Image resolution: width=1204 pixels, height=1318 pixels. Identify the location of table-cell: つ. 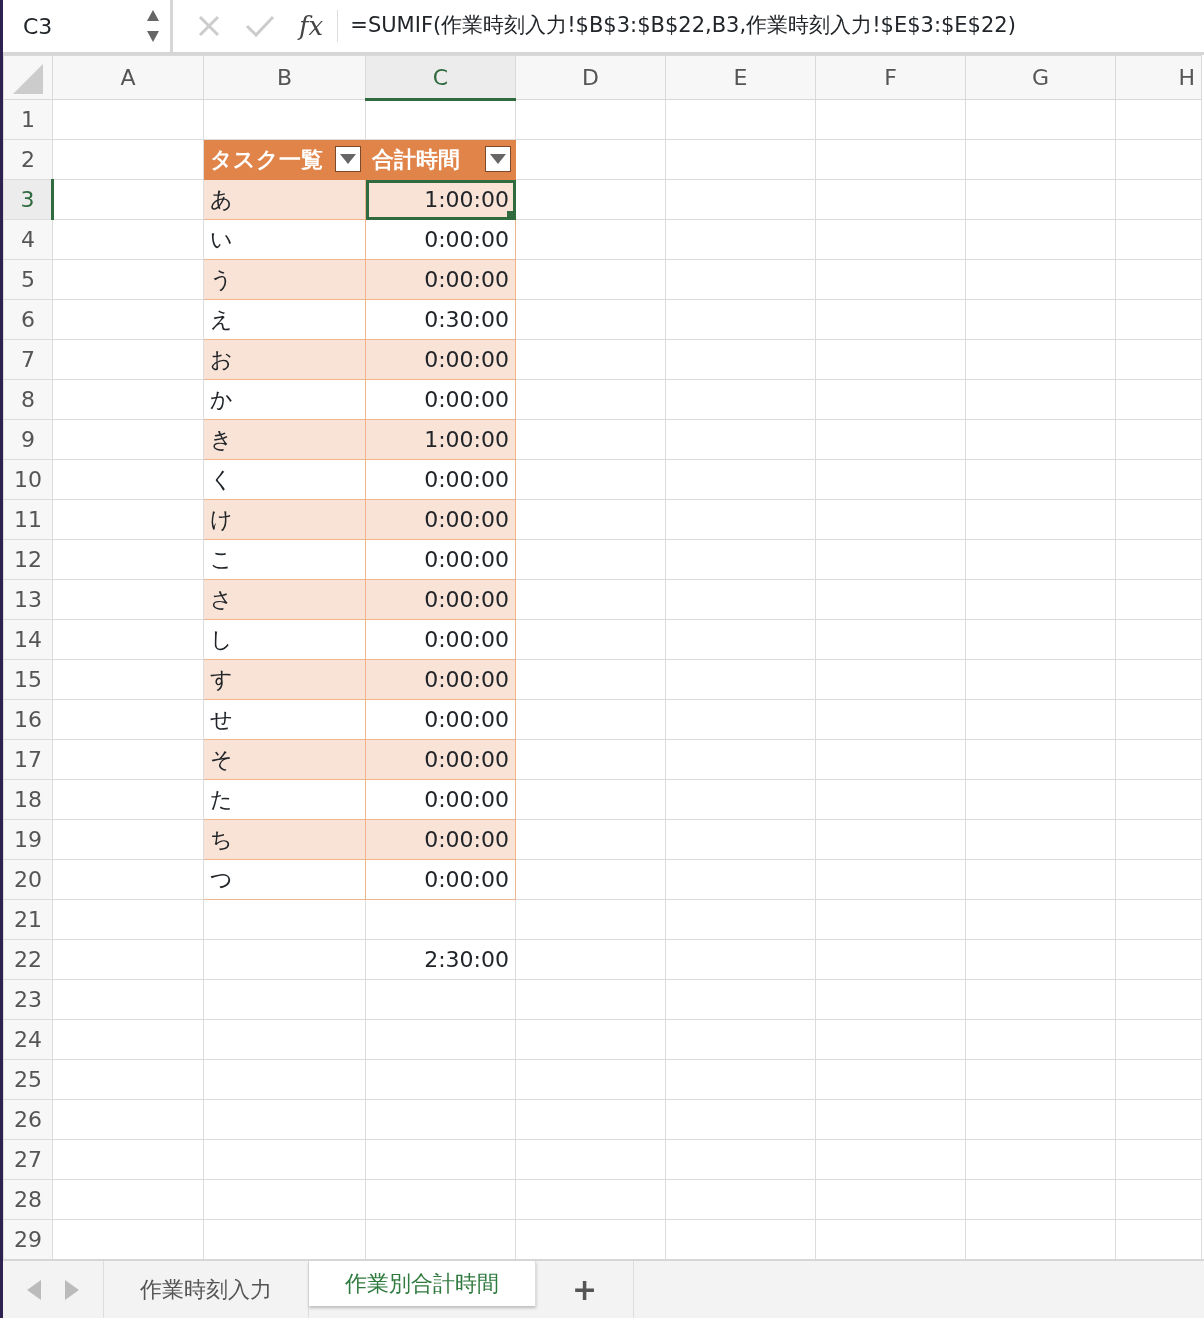
(284, 879).